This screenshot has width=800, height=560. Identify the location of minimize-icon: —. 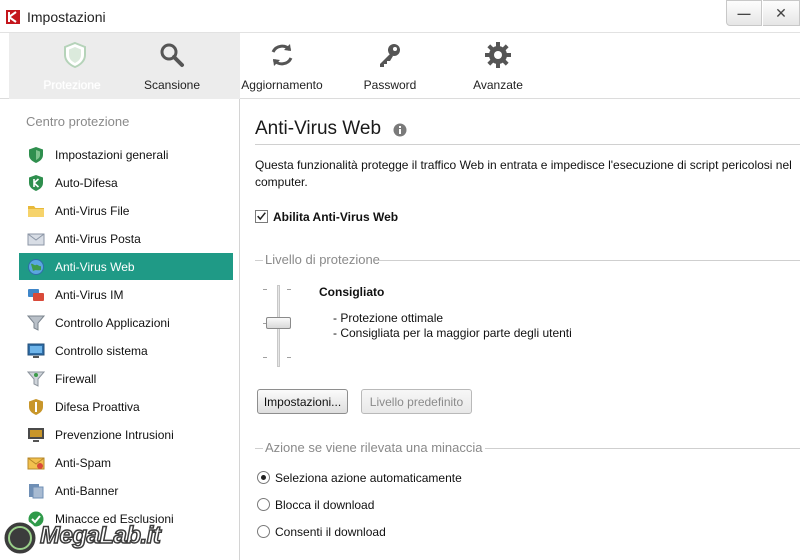
(744, 13).